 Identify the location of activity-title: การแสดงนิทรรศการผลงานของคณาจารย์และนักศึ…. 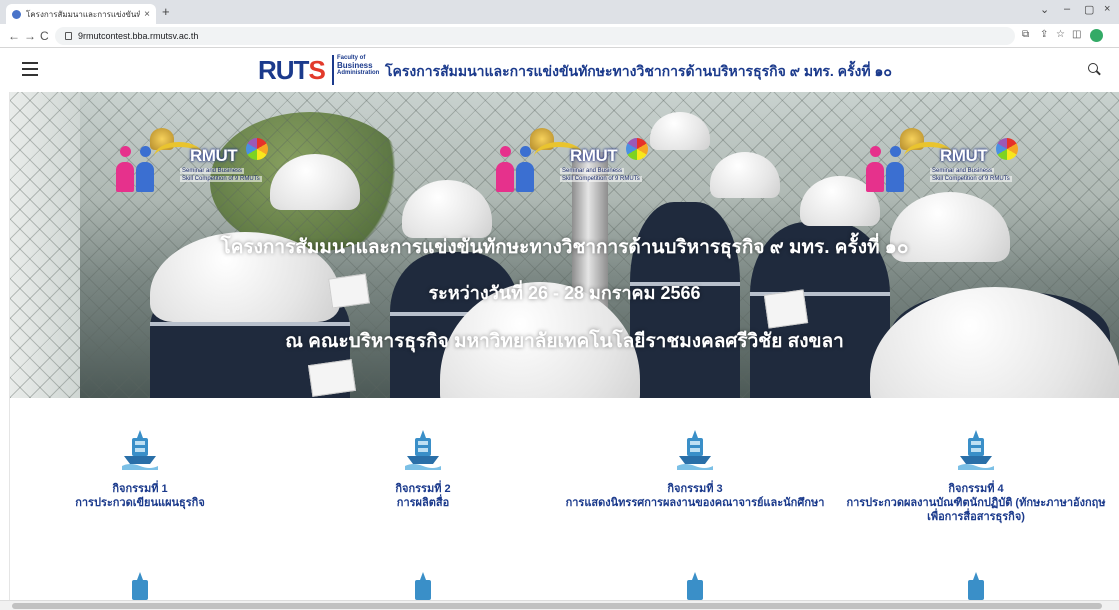
(695, 503).